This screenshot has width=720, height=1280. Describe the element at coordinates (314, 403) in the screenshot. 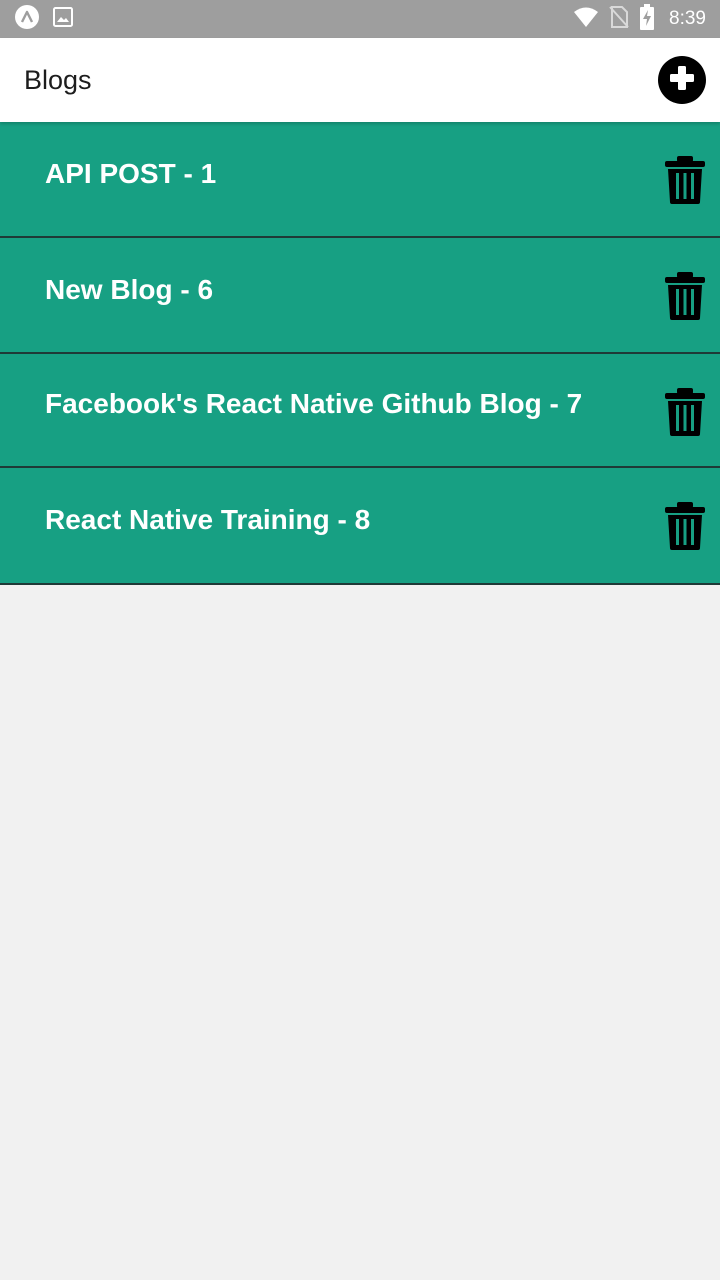

I see `blog-title: Facebook's React Native Github Blog - 7` at that location.